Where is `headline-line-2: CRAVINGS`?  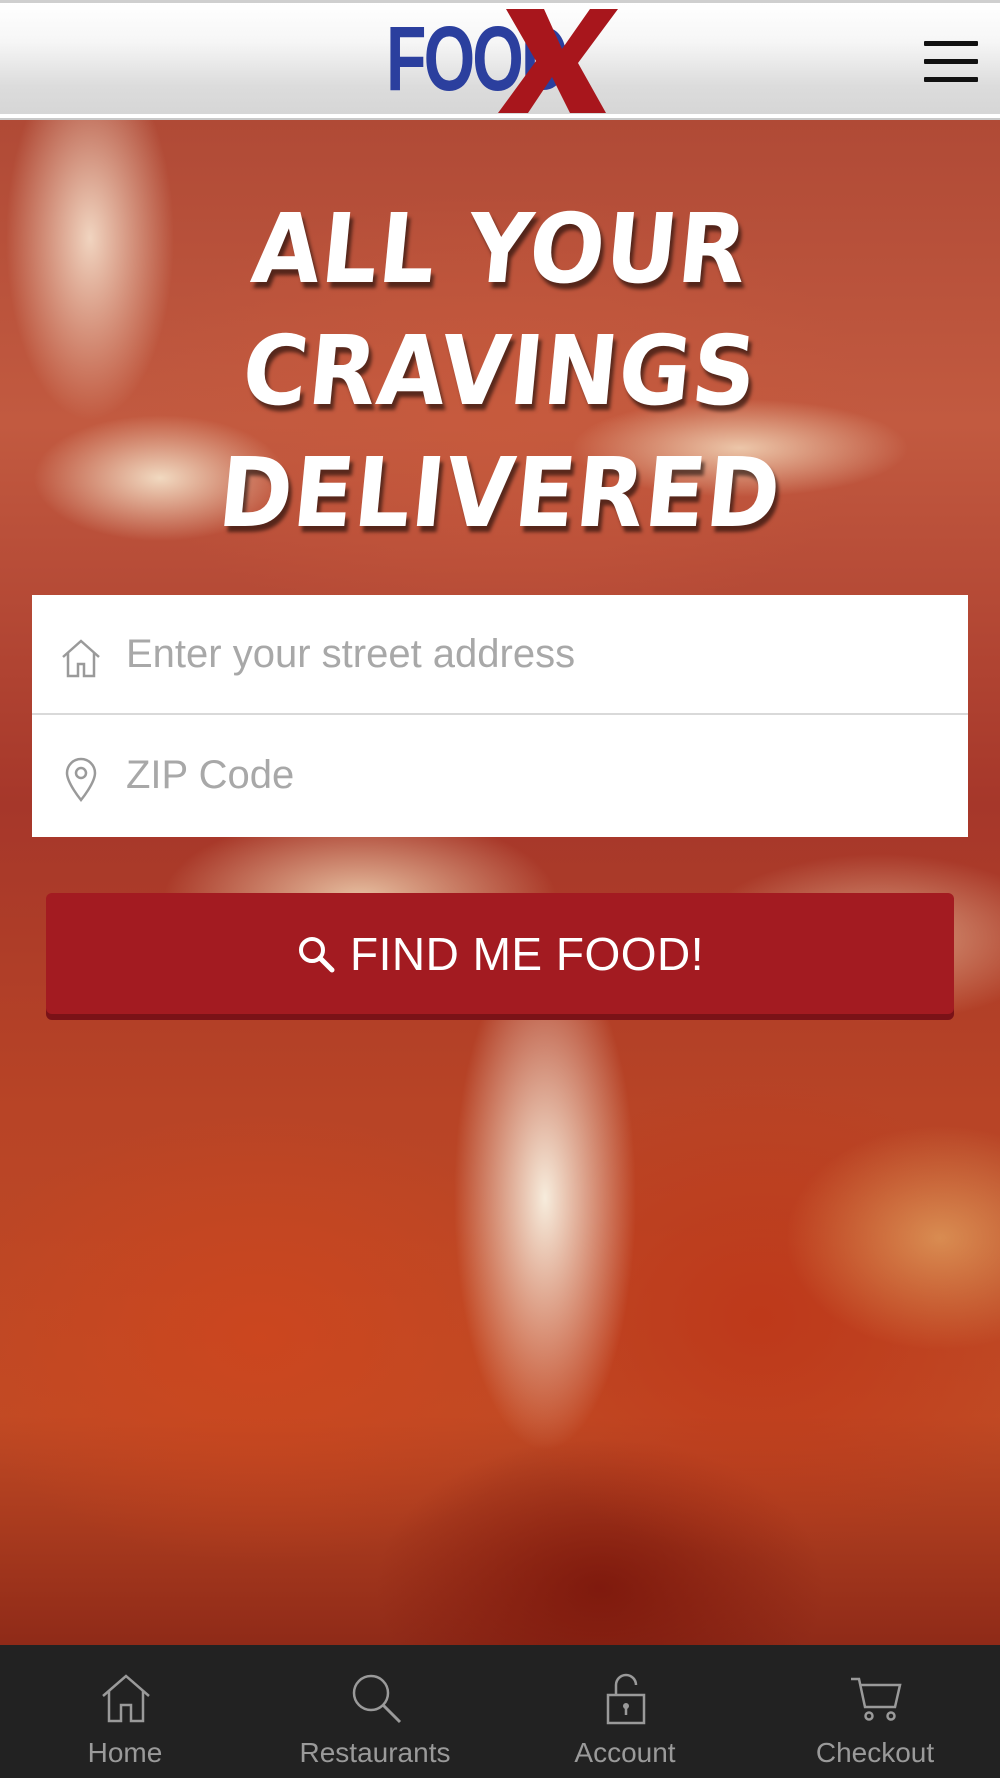 headline-line-2: CRAVINGS is located at coordinates (500, 371).